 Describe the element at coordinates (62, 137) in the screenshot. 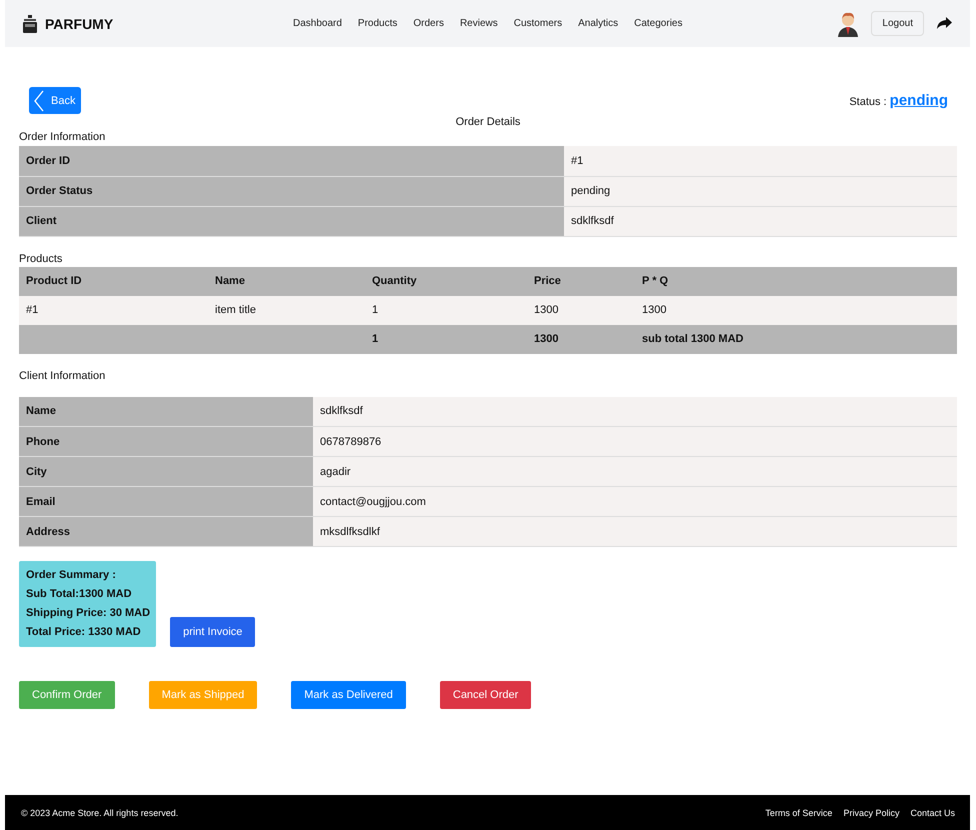

I see `section-heading: Order Information` at that location.